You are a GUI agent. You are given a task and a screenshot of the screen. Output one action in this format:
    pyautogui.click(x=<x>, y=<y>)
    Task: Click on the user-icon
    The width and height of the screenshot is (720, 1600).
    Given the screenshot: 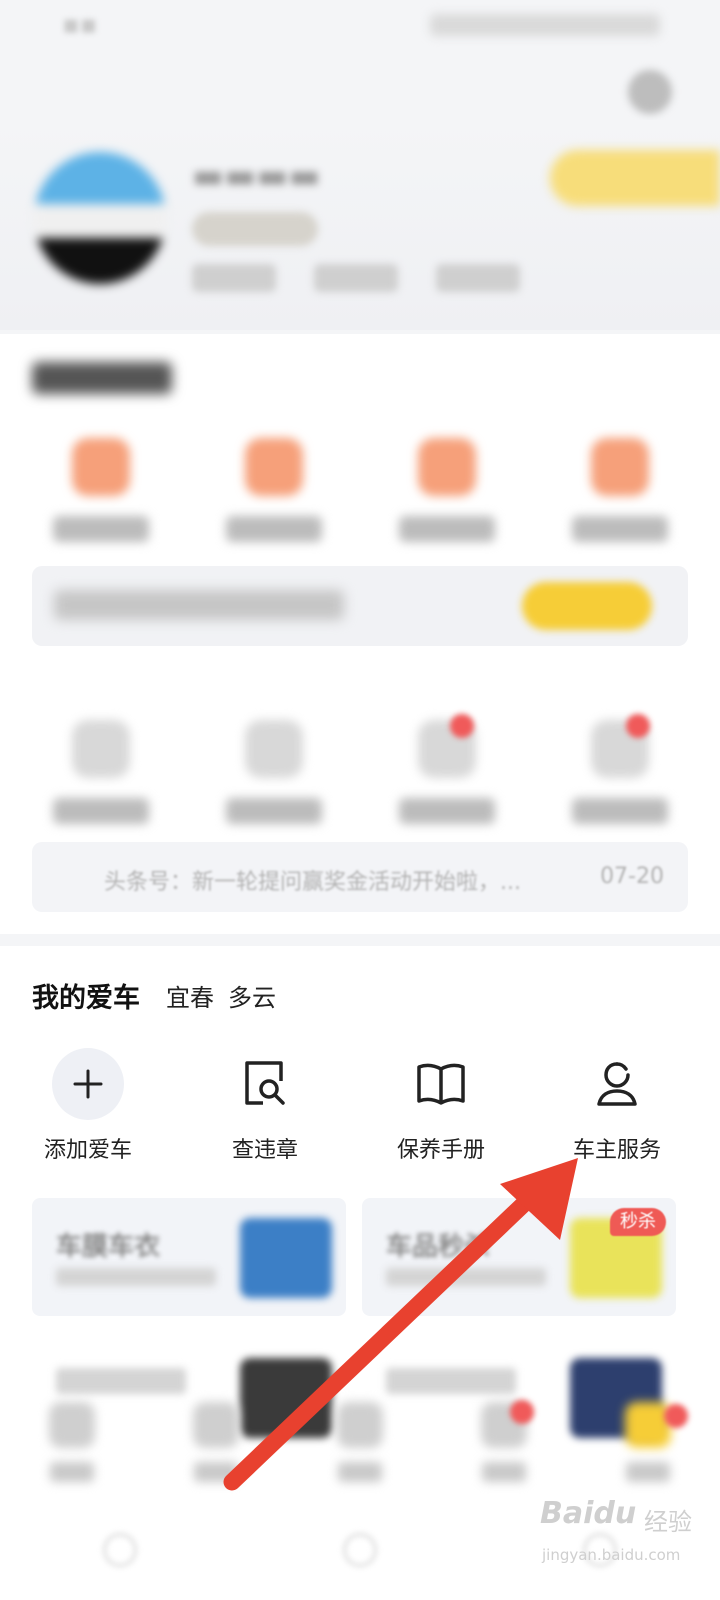 What is the action you would take?
    pyautogui.click(x=617, y=1084)
    